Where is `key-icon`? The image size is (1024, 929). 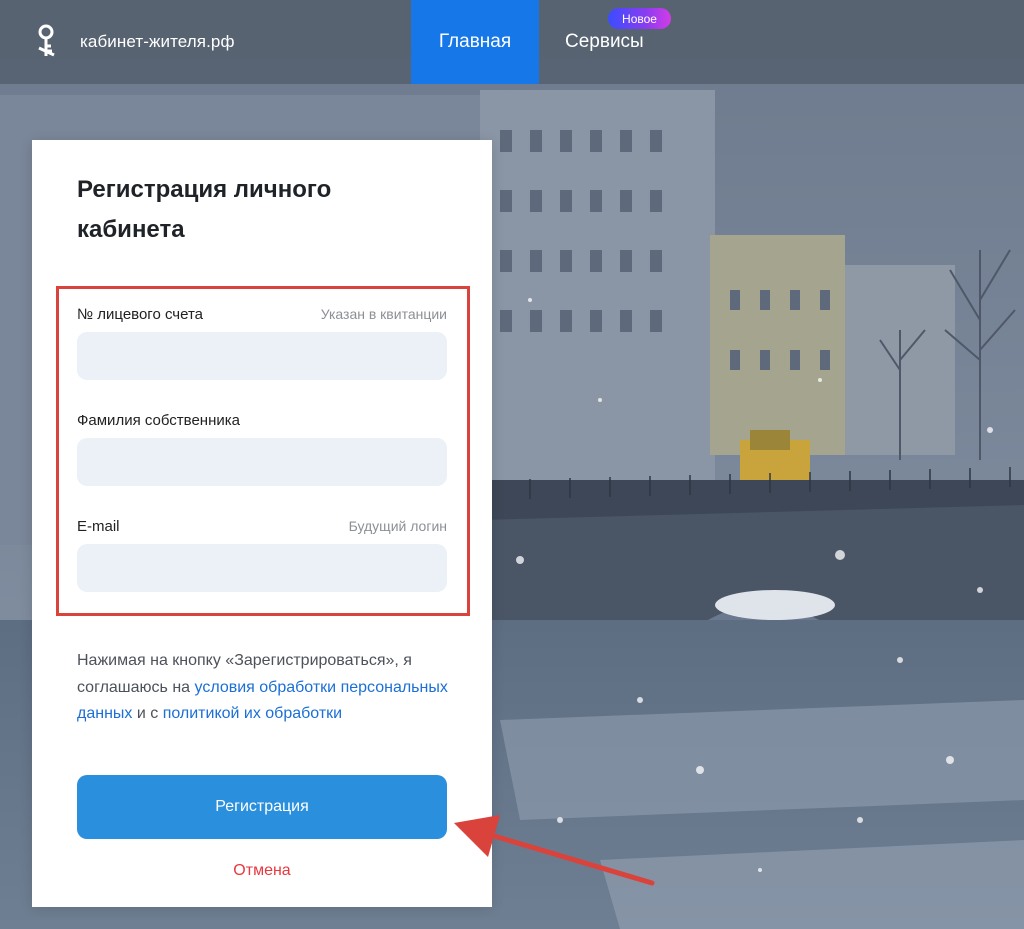 key-icon is located at coordinates (46, 40).